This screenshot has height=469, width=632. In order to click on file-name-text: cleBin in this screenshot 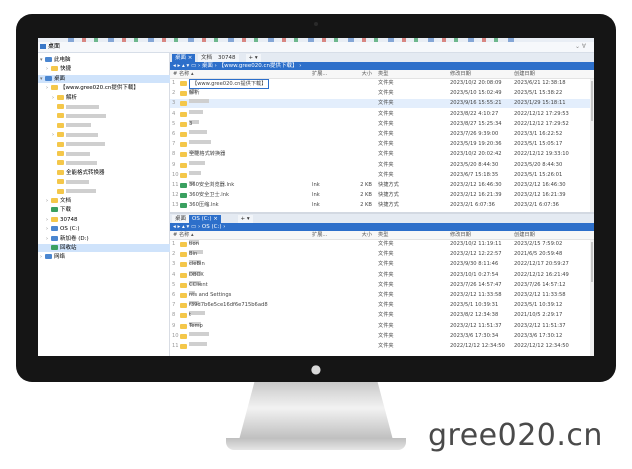, I will do `click(197, 264)`.